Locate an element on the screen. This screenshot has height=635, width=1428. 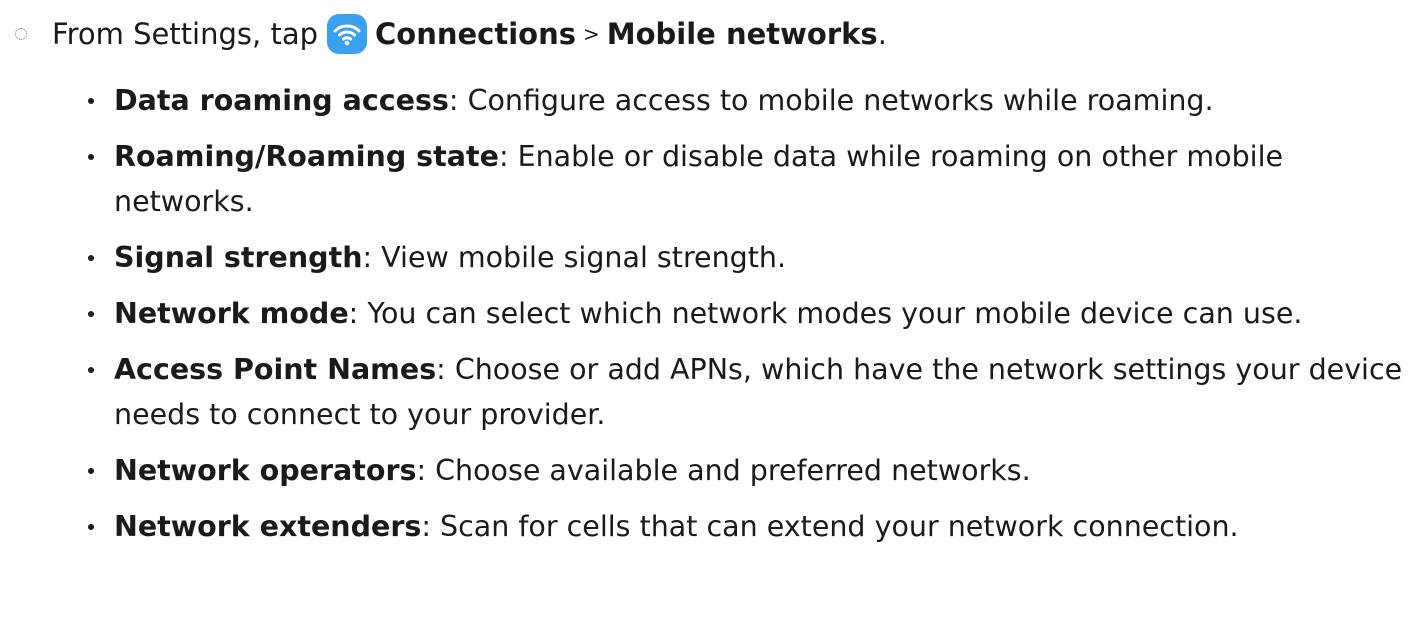
path-connections: Connections is located at coordinates (475, 34).